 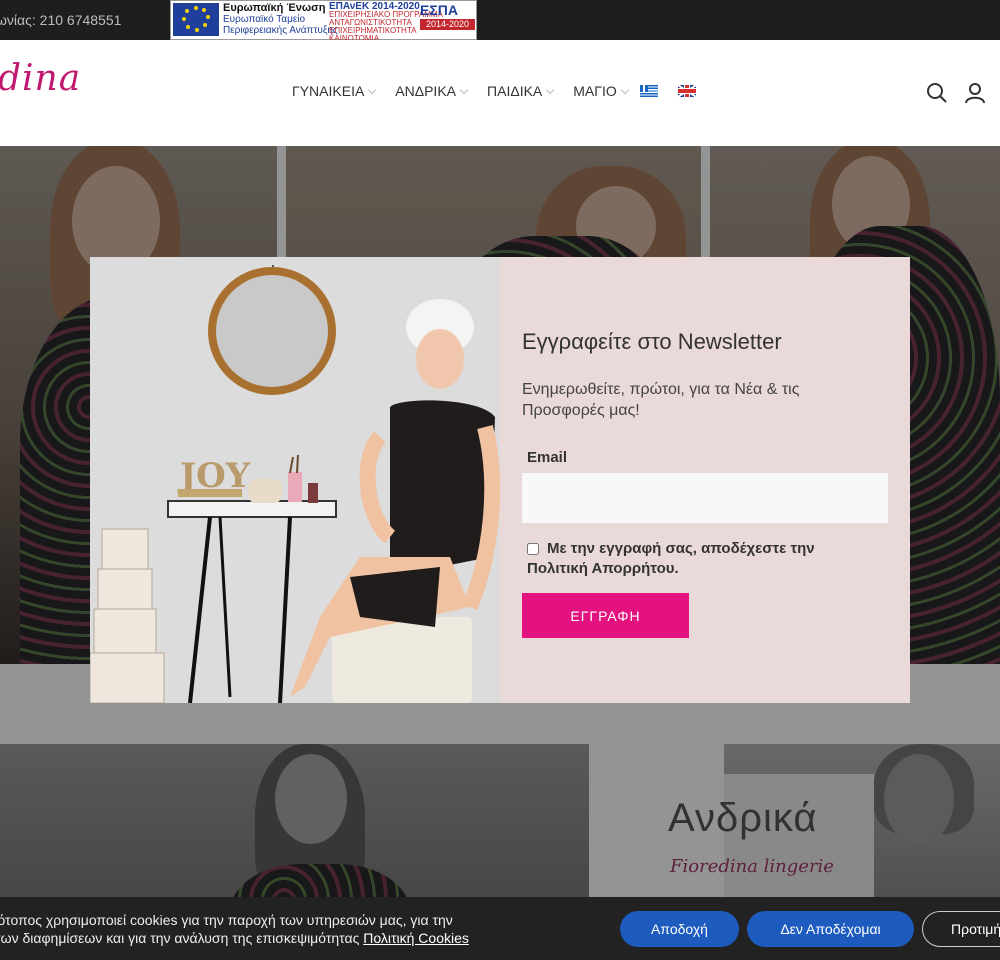 I want to click on user-icon, so click(x=975, y=93).